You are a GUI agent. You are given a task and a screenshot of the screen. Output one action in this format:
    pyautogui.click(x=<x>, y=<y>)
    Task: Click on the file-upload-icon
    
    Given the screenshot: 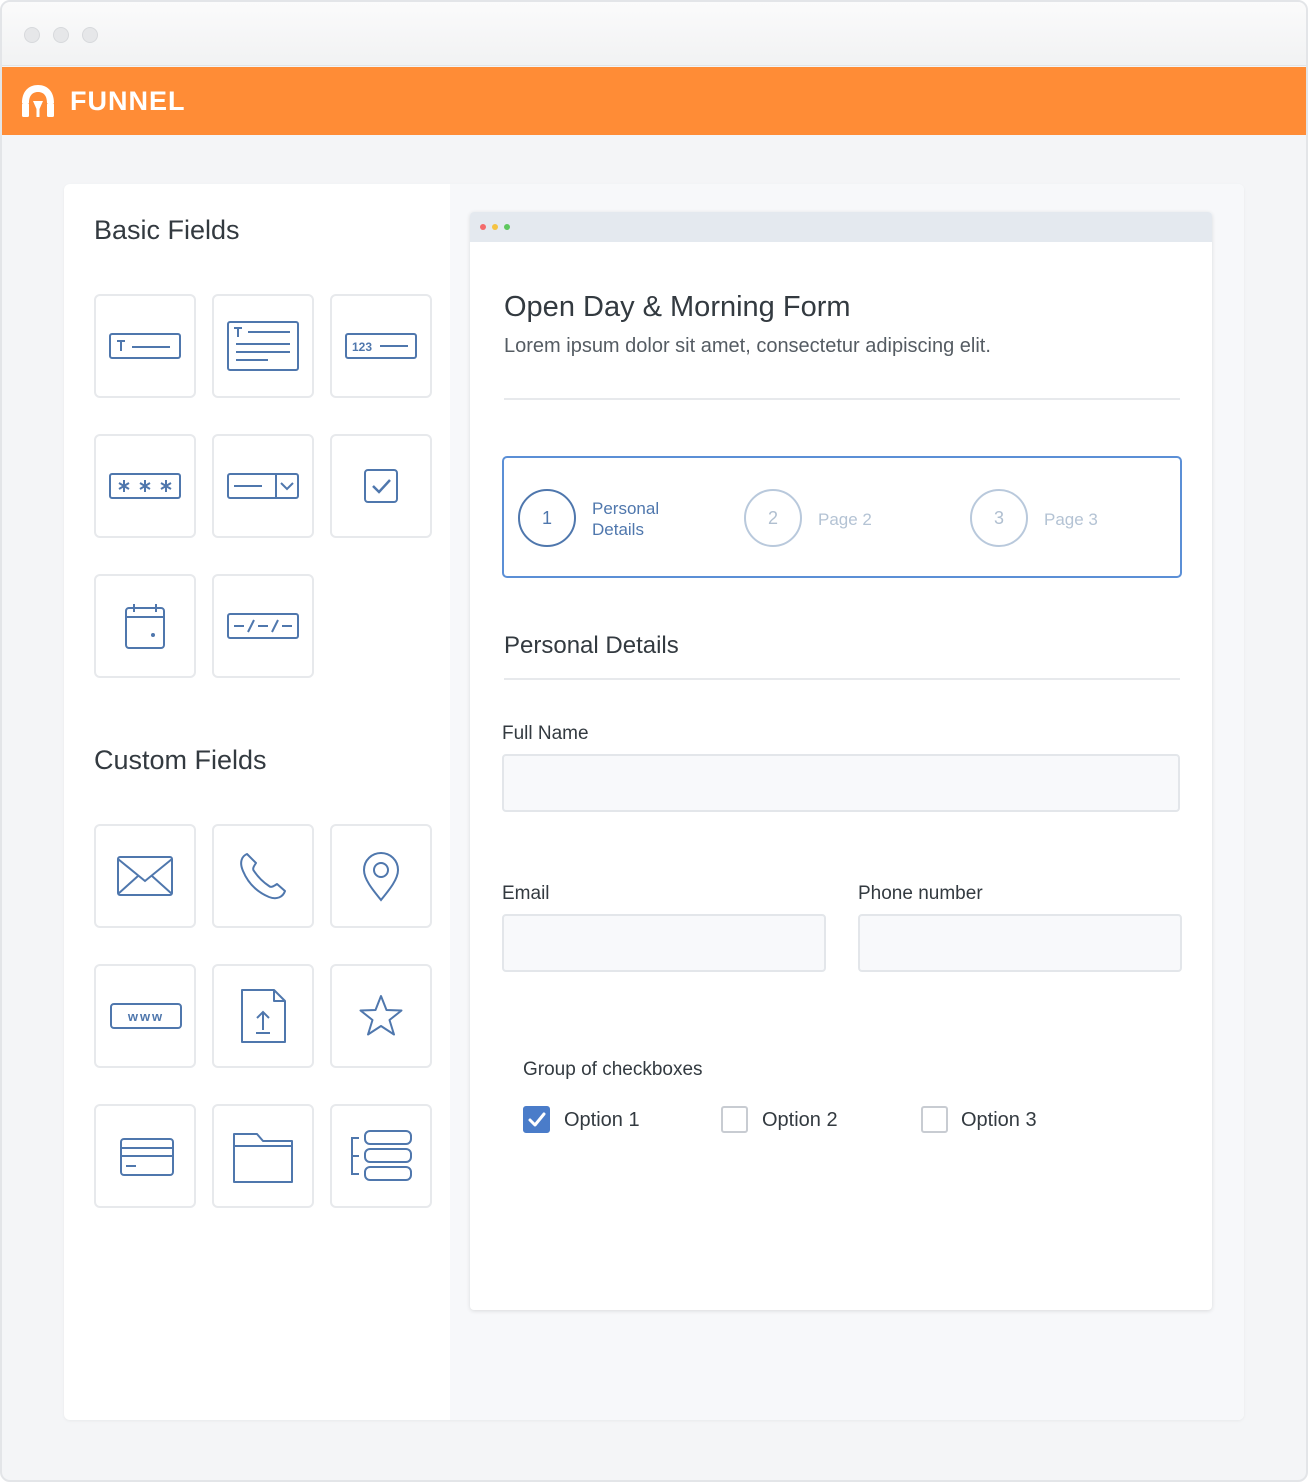 What is the action you would take?
    pyautogui.click(x=263, y=1016)
    